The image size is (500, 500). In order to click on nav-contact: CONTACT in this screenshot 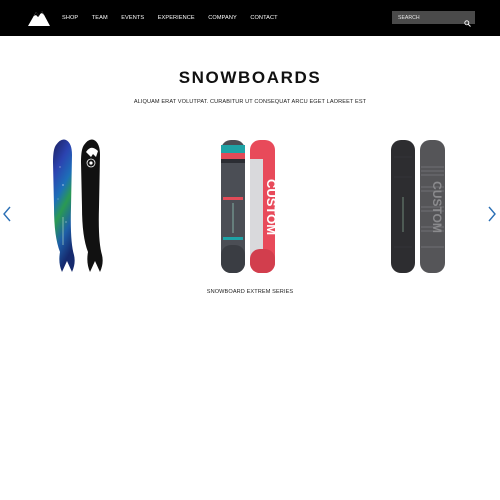, I will do `click(263, 18)`.